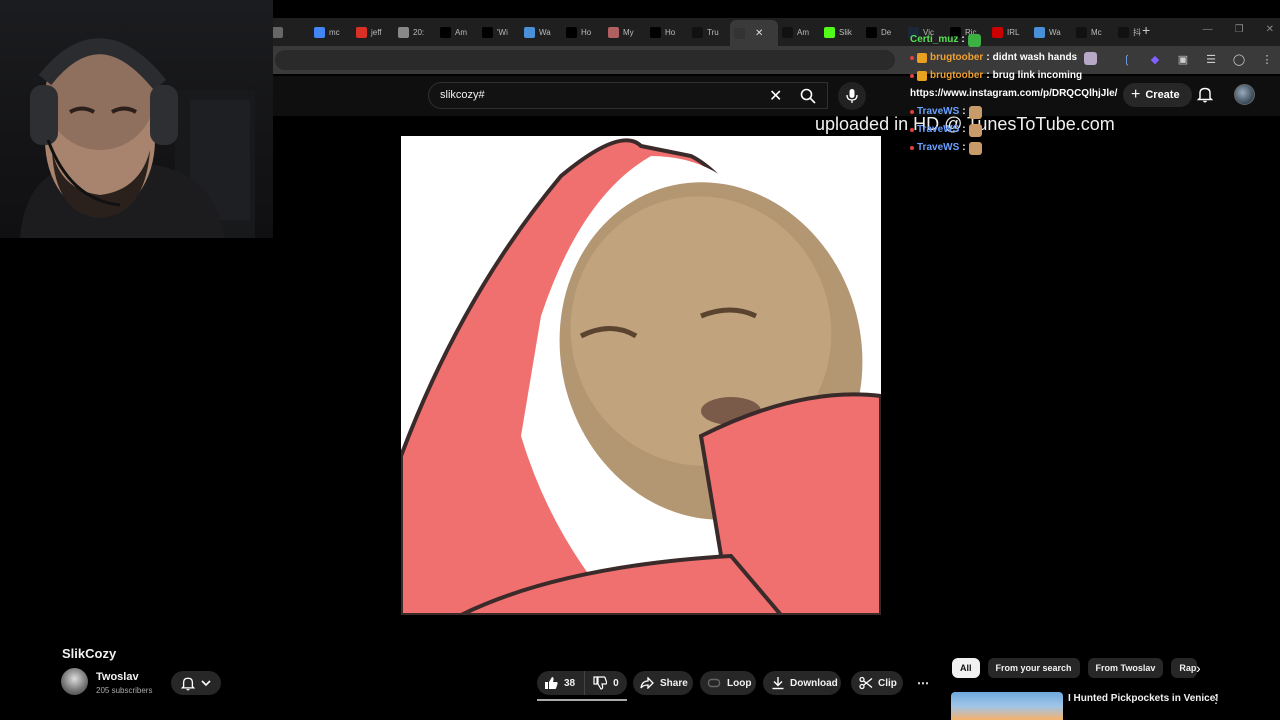 This screenshot has height=720, width=1280. Describe the element at coordinates (541, 32) in the screenshot. I see `browser-tab: Wa` at that location.